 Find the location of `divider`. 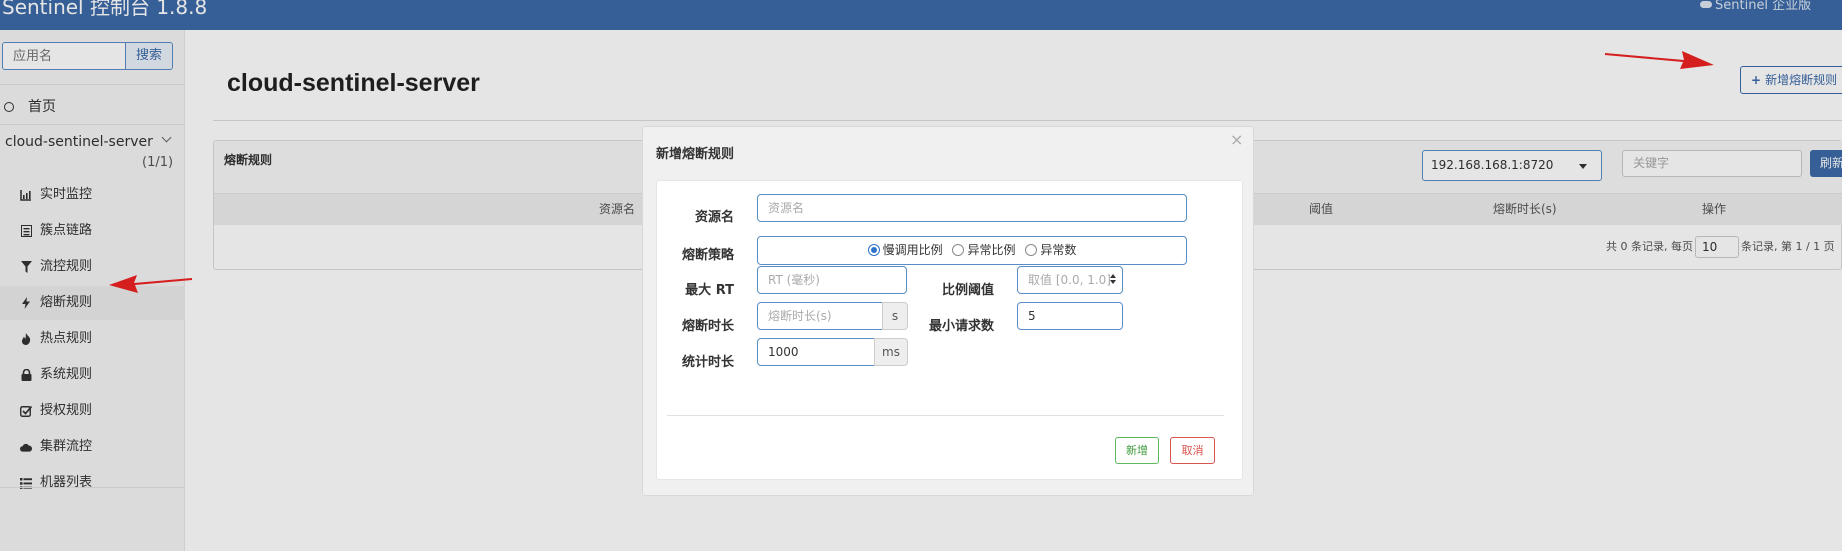

divider is located at coordinates (945, 415).